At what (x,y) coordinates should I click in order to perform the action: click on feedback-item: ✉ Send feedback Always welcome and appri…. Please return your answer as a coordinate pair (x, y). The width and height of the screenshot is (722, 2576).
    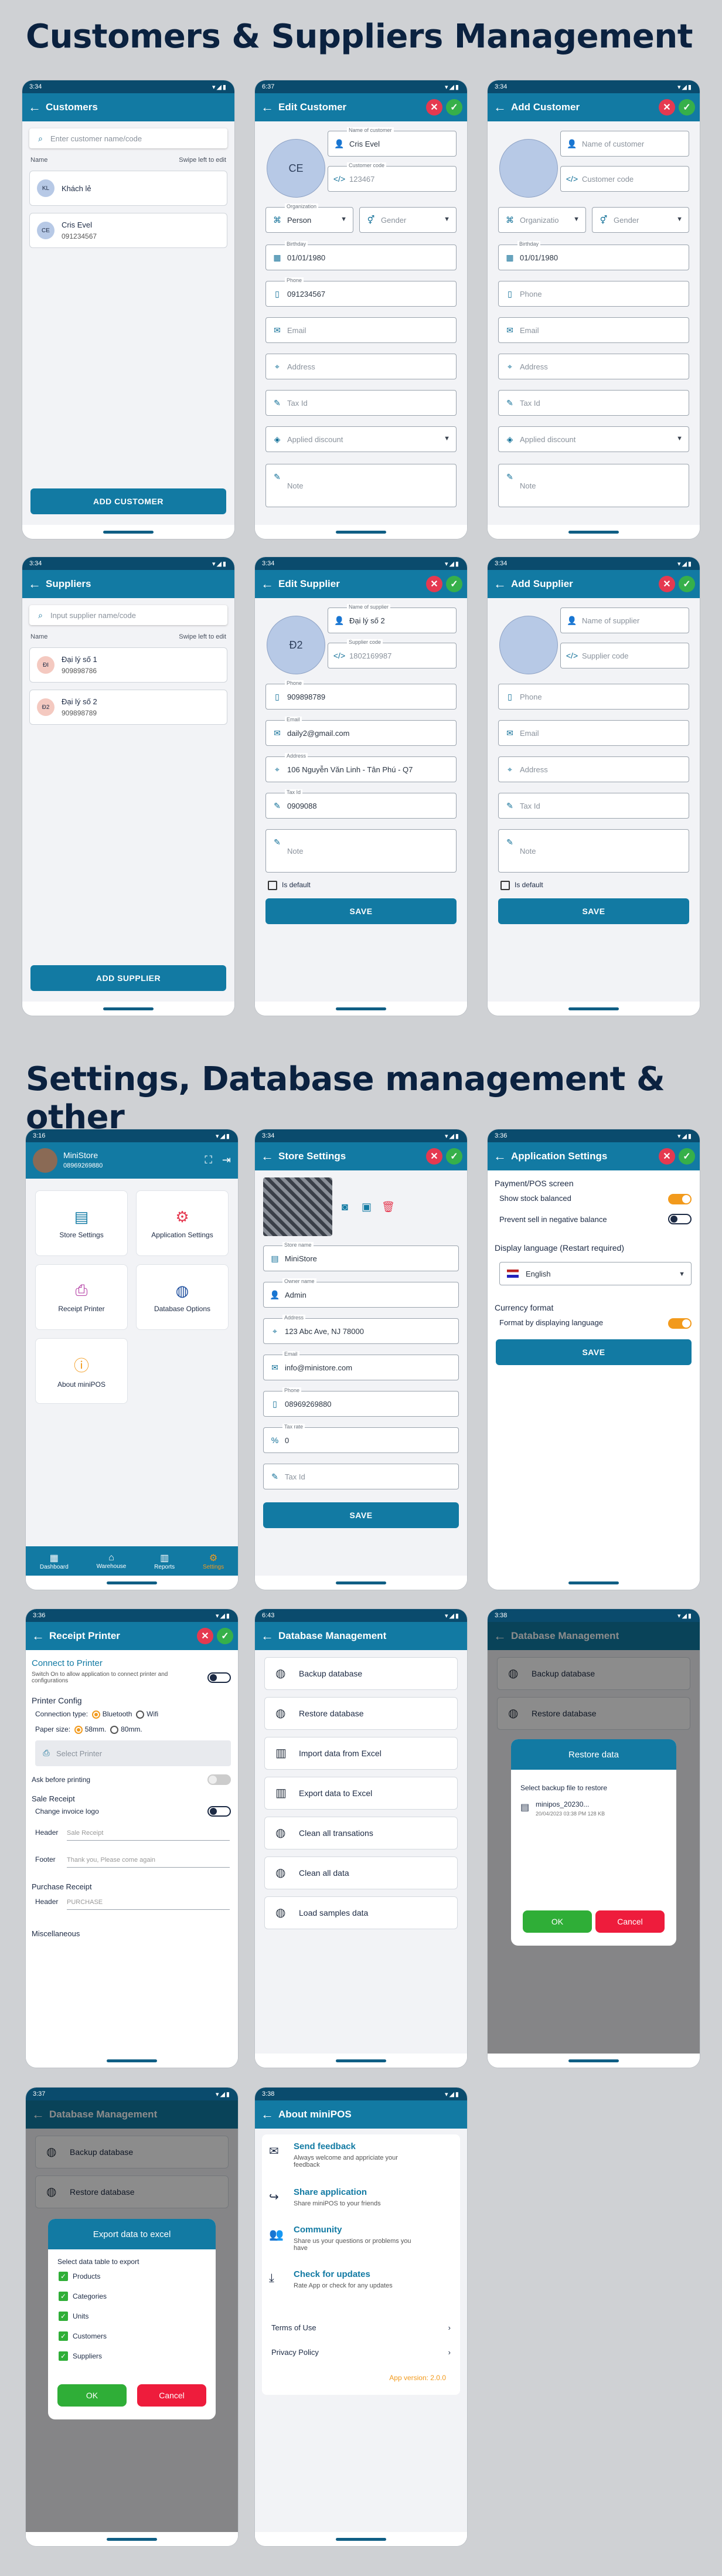
    Looking at the image, I should click on (361, 2162).